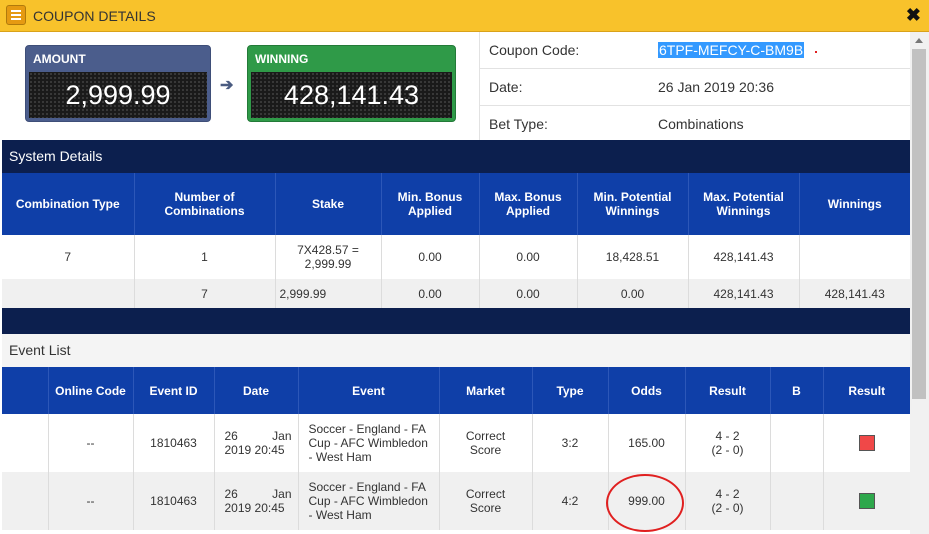 This screenshot has height=534, width=929. I want to click on col-odds: Odds, so click(647, 390).